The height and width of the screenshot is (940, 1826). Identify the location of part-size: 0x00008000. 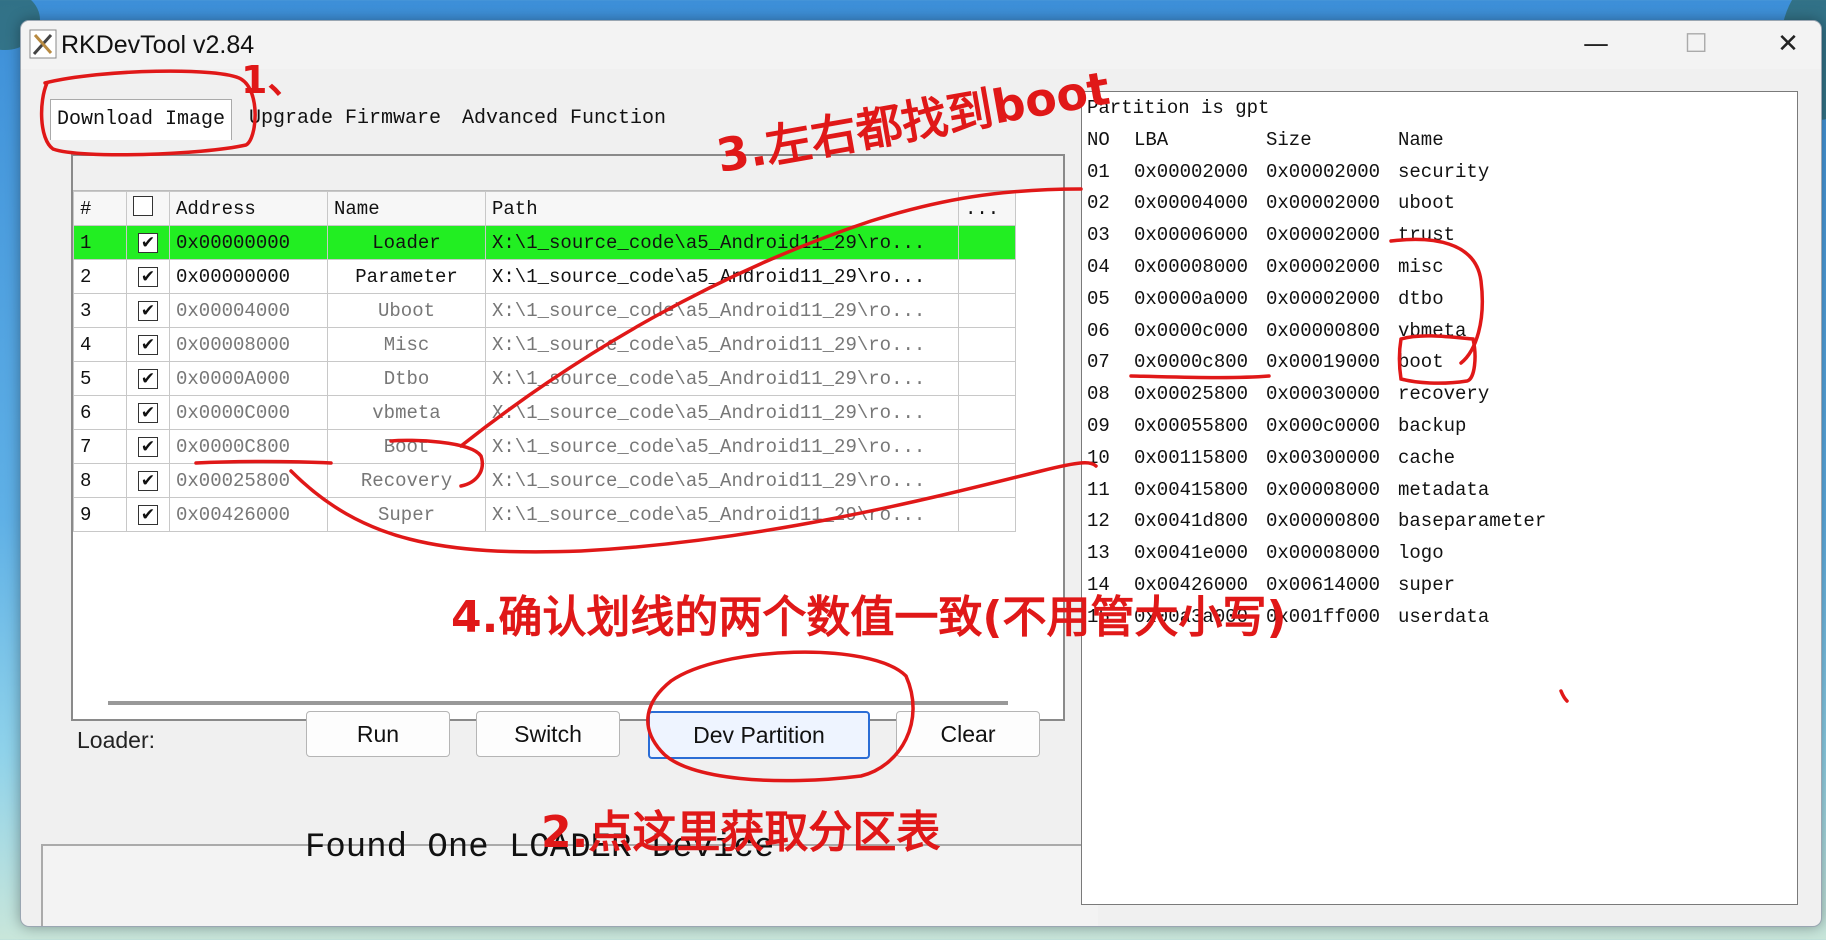
(1323, 553).